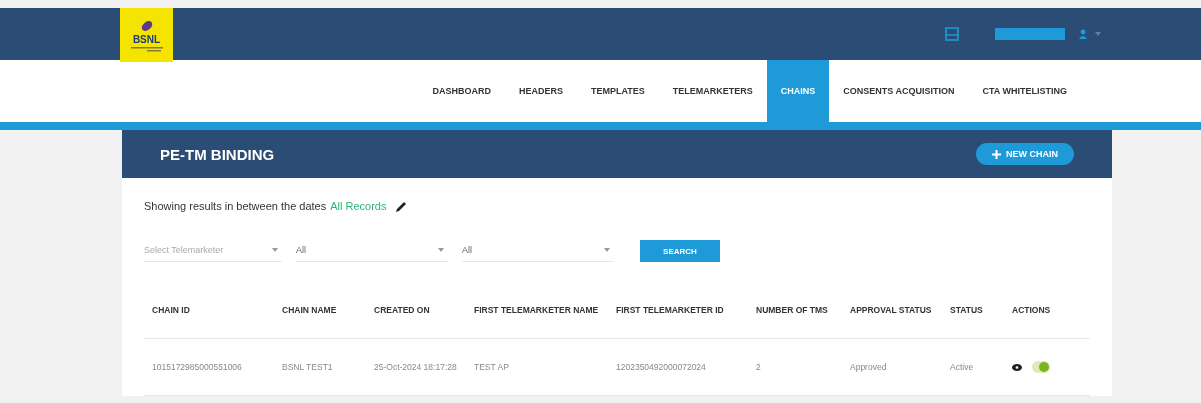  I want to click on inbox-icon, so click(952, 34).